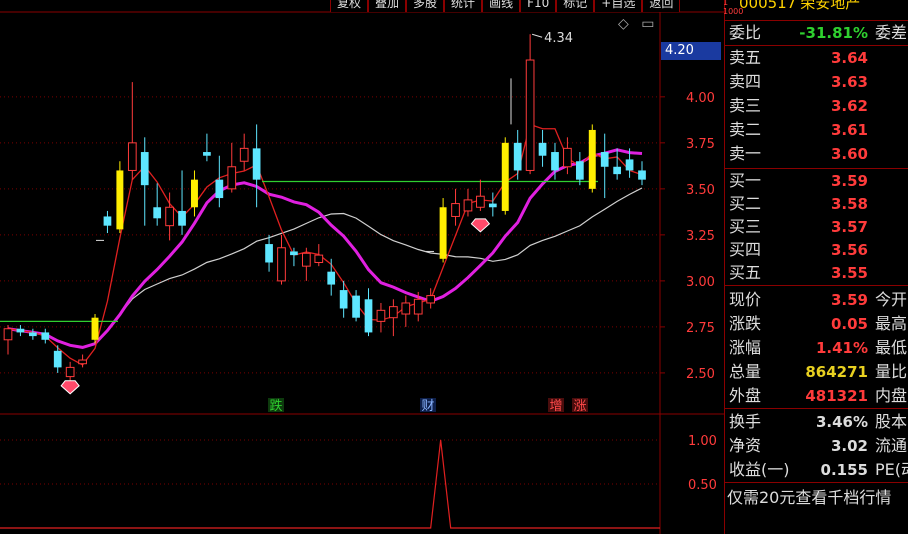 The width and height of the screenshot is (908, 534). Describe the element at coordinates (817, 470) in the screenshot. I see `fin-row-2: 收益(一) 0.155 PE(动` at that location.